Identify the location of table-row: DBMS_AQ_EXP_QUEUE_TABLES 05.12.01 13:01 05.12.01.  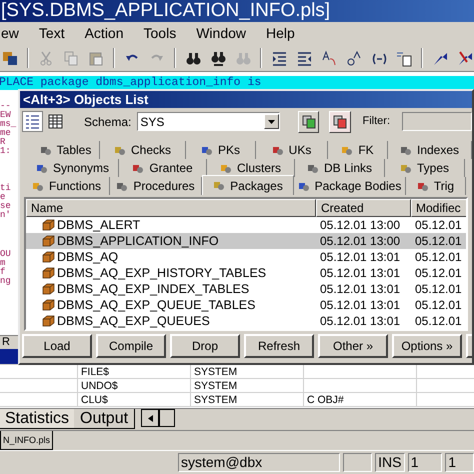
(246, 305).